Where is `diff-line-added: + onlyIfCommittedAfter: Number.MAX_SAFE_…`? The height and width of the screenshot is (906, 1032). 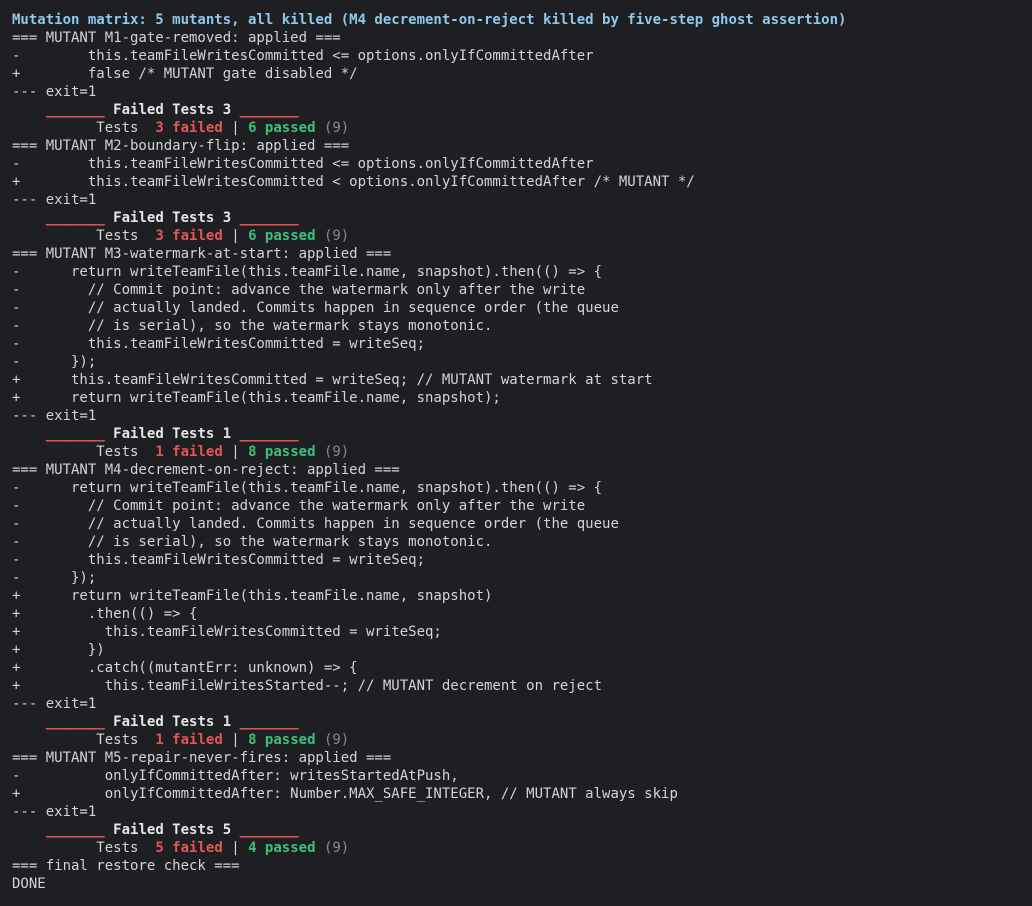
diff-line-added: + onlyIfCommittedAfter: Number.MAX_SAFE_… is located at coordinates (345, 794).